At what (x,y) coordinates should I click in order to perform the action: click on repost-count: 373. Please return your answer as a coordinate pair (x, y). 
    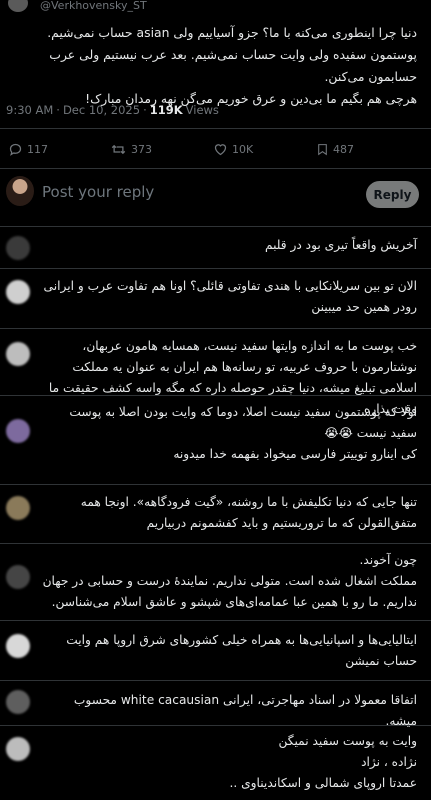
    Looking at the image, I should click on (141, 149).